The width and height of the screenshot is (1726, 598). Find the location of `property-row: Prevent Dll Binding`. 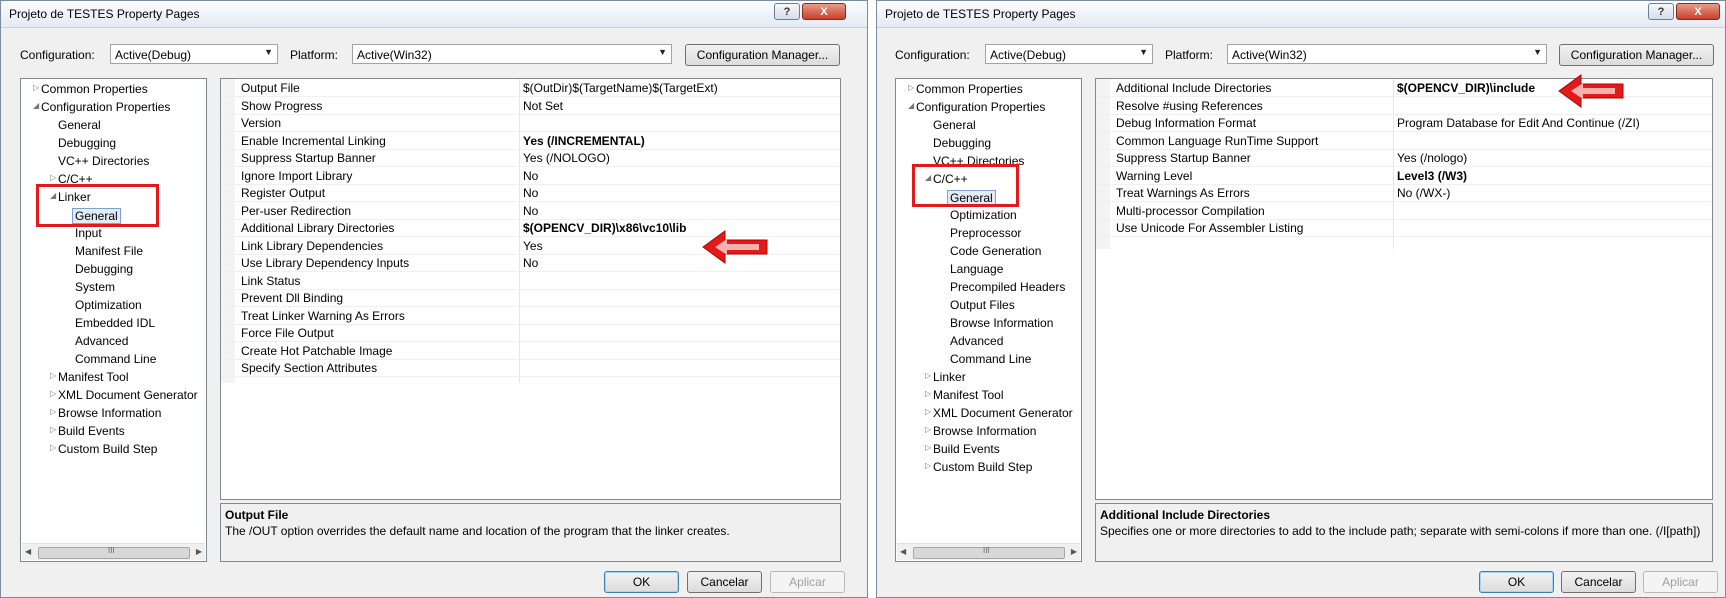

property-row: Prevent Dll Binding is located at coordinates (530, 298).